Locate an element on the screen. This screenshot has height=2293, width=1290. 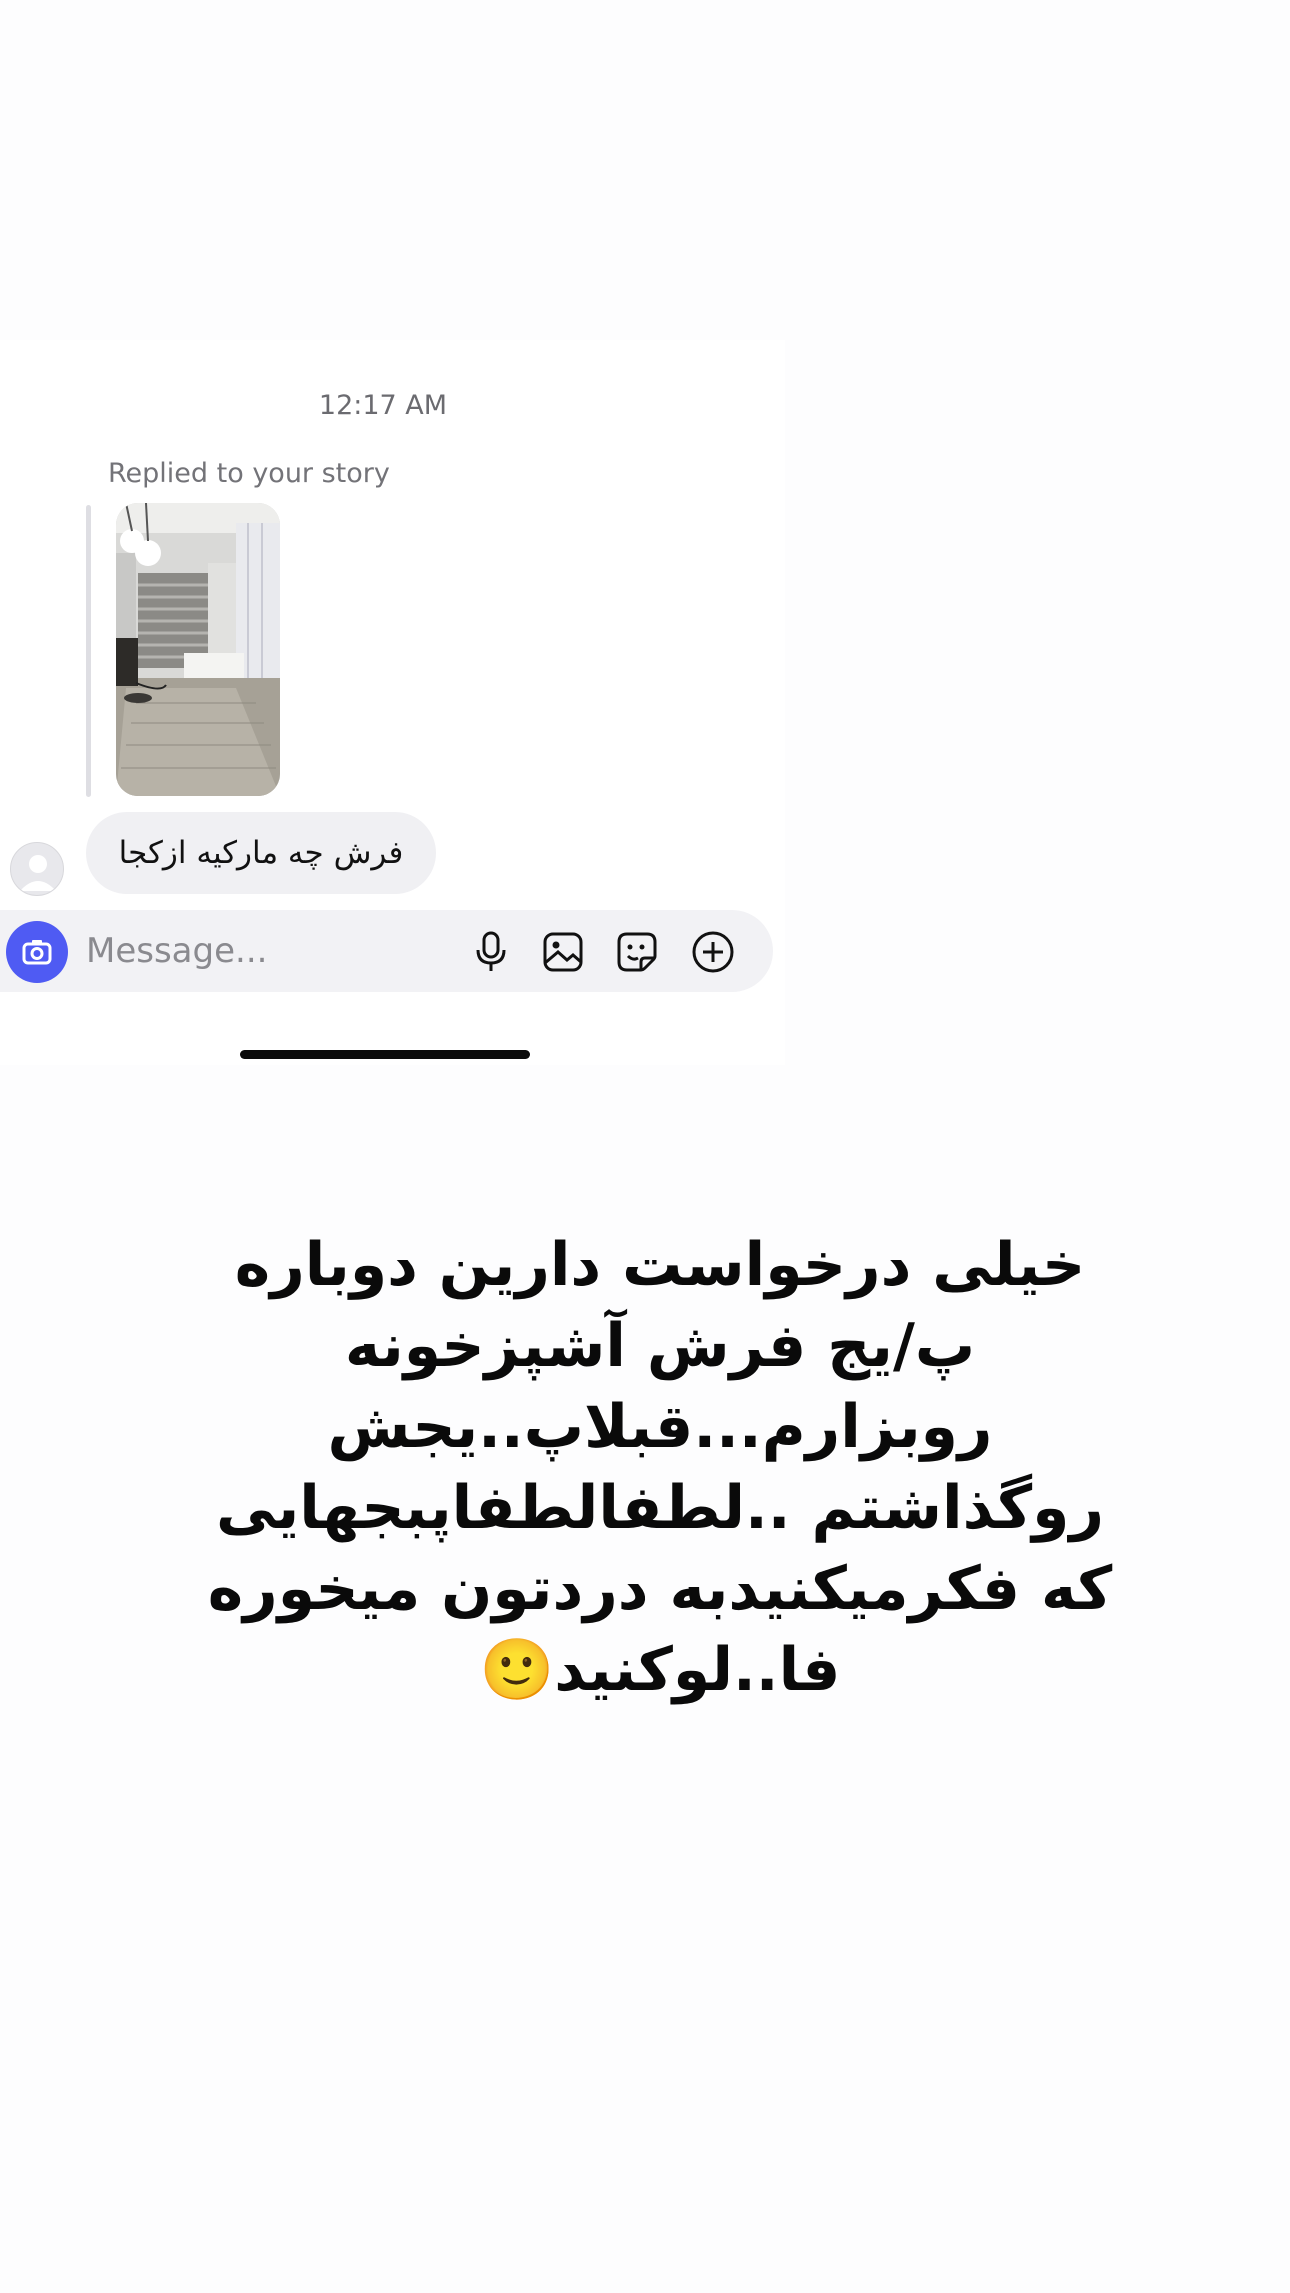
message-bubble: فرش چه مارکیه ازکجا is located at coordinates (261, 853).